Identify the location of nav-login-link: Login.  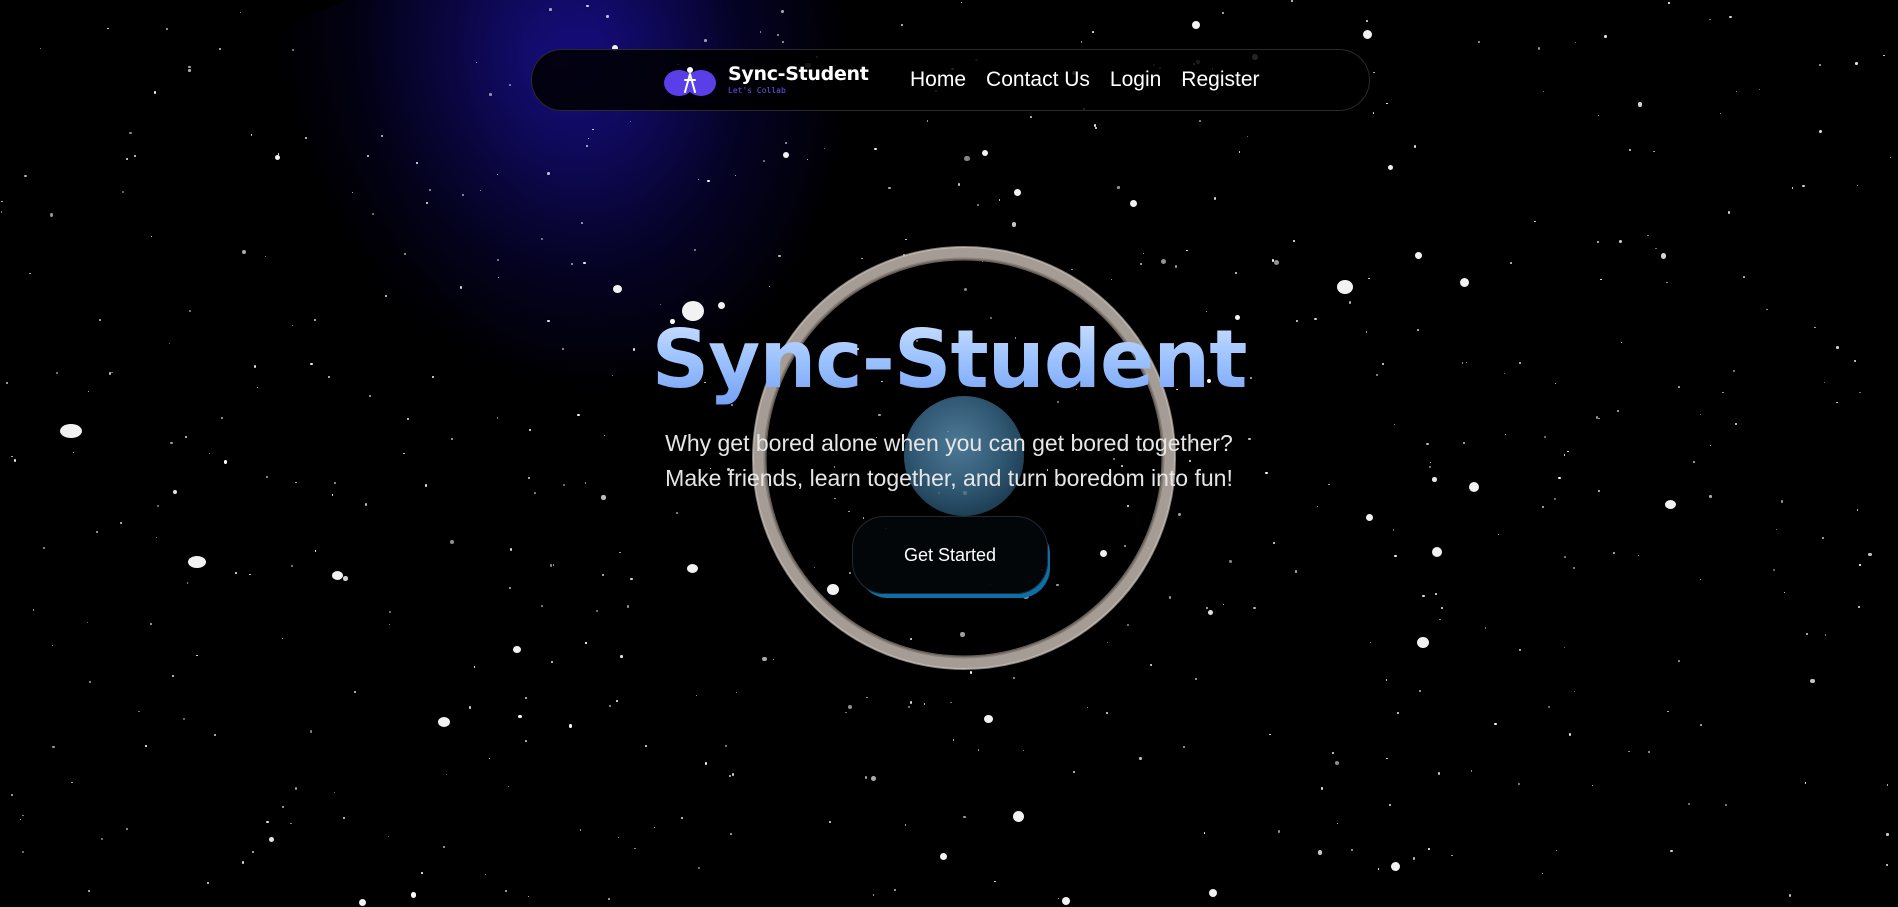
(1135, 80).